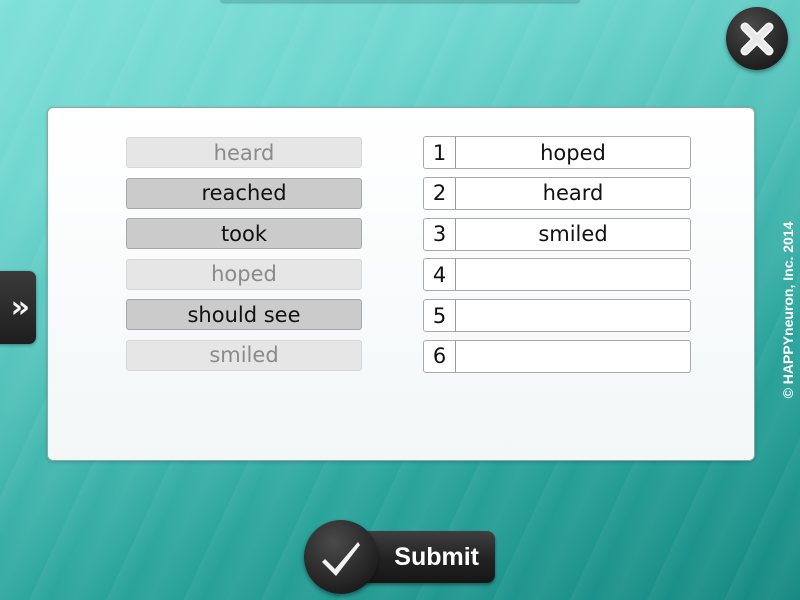  What do you see at coordinates (440, 356) in the screenshot?
I see `slot-number: 6` at bounding box center [440, 356].